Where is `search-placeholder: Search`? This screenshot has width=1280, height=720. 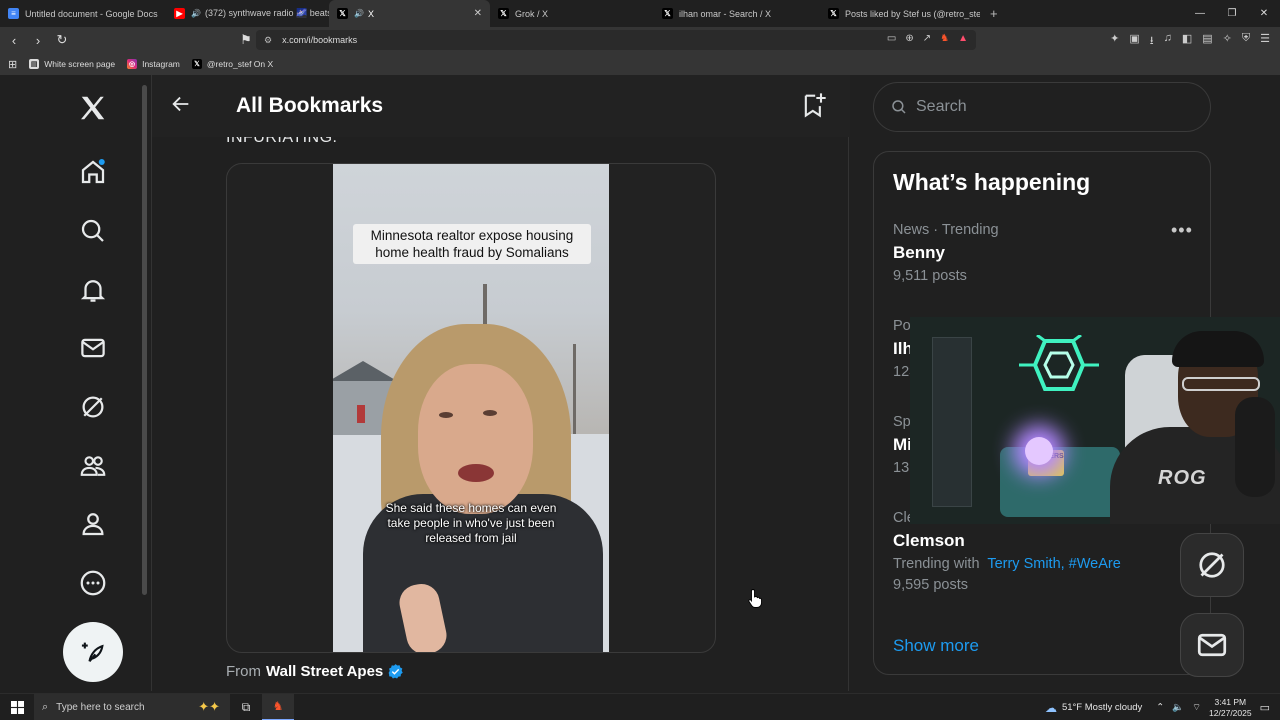
search-placeholder: Search is located at coordinates (941, 106).